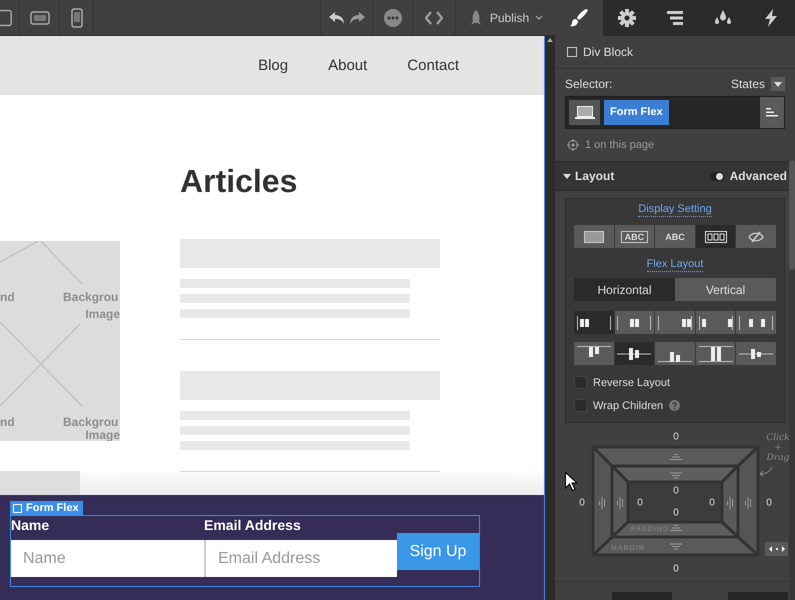 The image size is (795, 600). What do you see at coordinates (433, 65) in the screenshot?
I see `nav-link: Contact` at bounding box center [433, 65].